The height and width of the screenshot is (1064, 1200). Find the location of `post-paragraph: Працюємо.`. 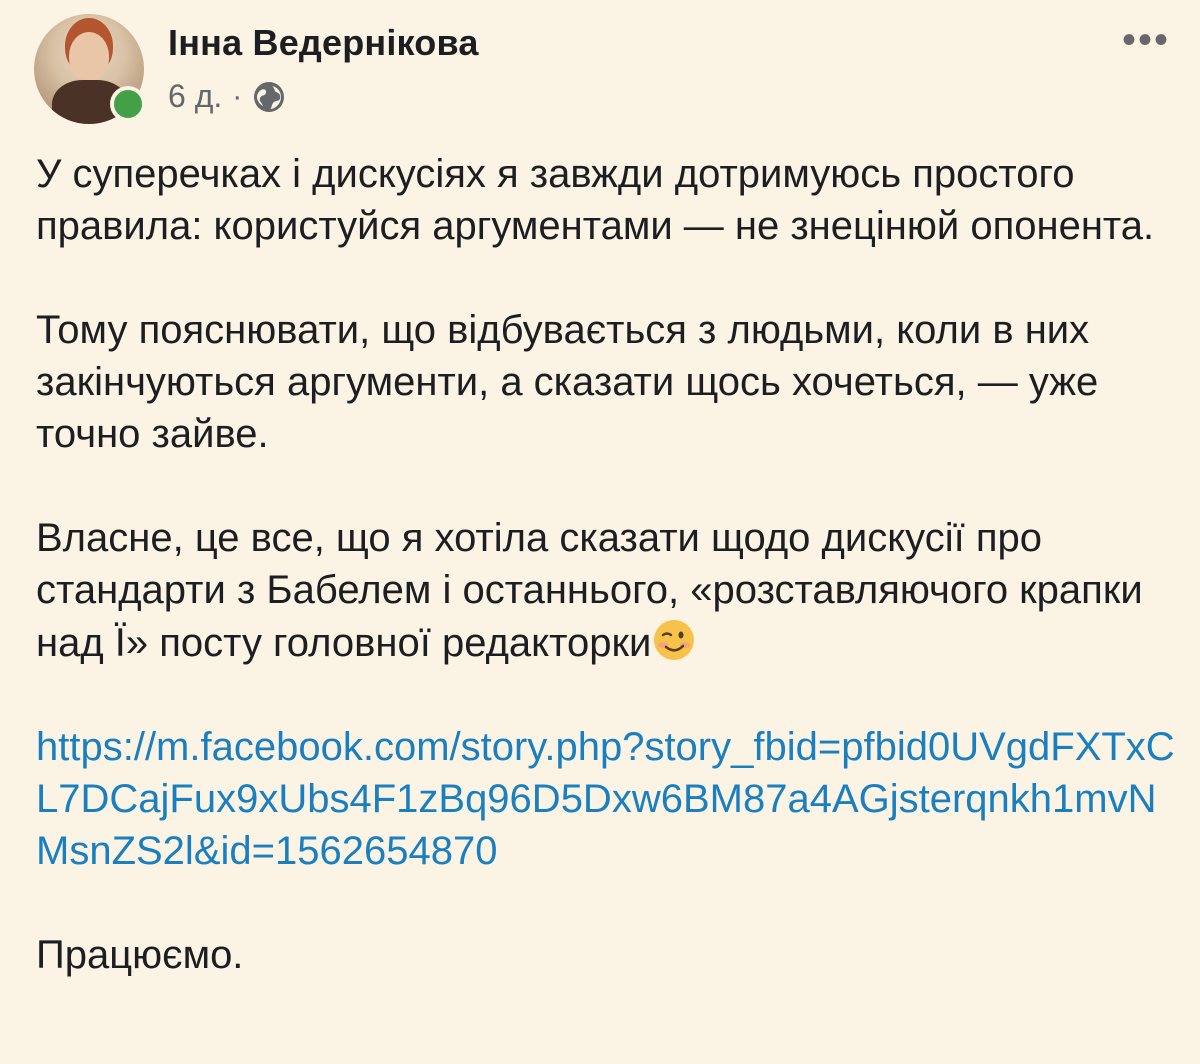

post-paragraph: Працюємо. is located at coordinates (140, 955).